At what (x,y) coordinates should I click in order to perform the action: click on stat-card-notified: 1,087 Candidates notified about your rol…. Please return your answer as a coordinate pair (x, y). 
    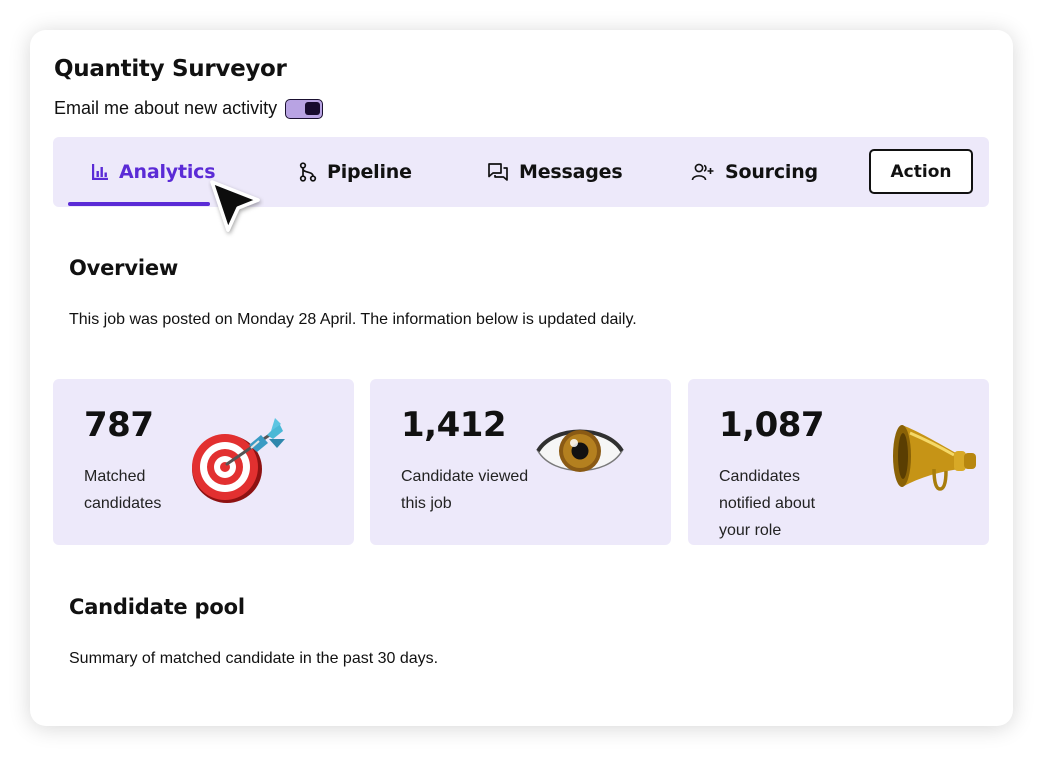
    Looking at the image, I should click on (838, 462).